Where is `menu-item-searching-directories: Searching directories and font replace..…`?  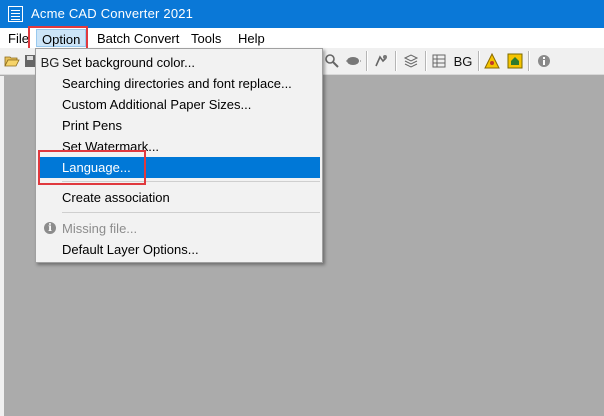 menu-item-searching-directories: Searching directories and font replace..… is located at coordinates (179, 83).